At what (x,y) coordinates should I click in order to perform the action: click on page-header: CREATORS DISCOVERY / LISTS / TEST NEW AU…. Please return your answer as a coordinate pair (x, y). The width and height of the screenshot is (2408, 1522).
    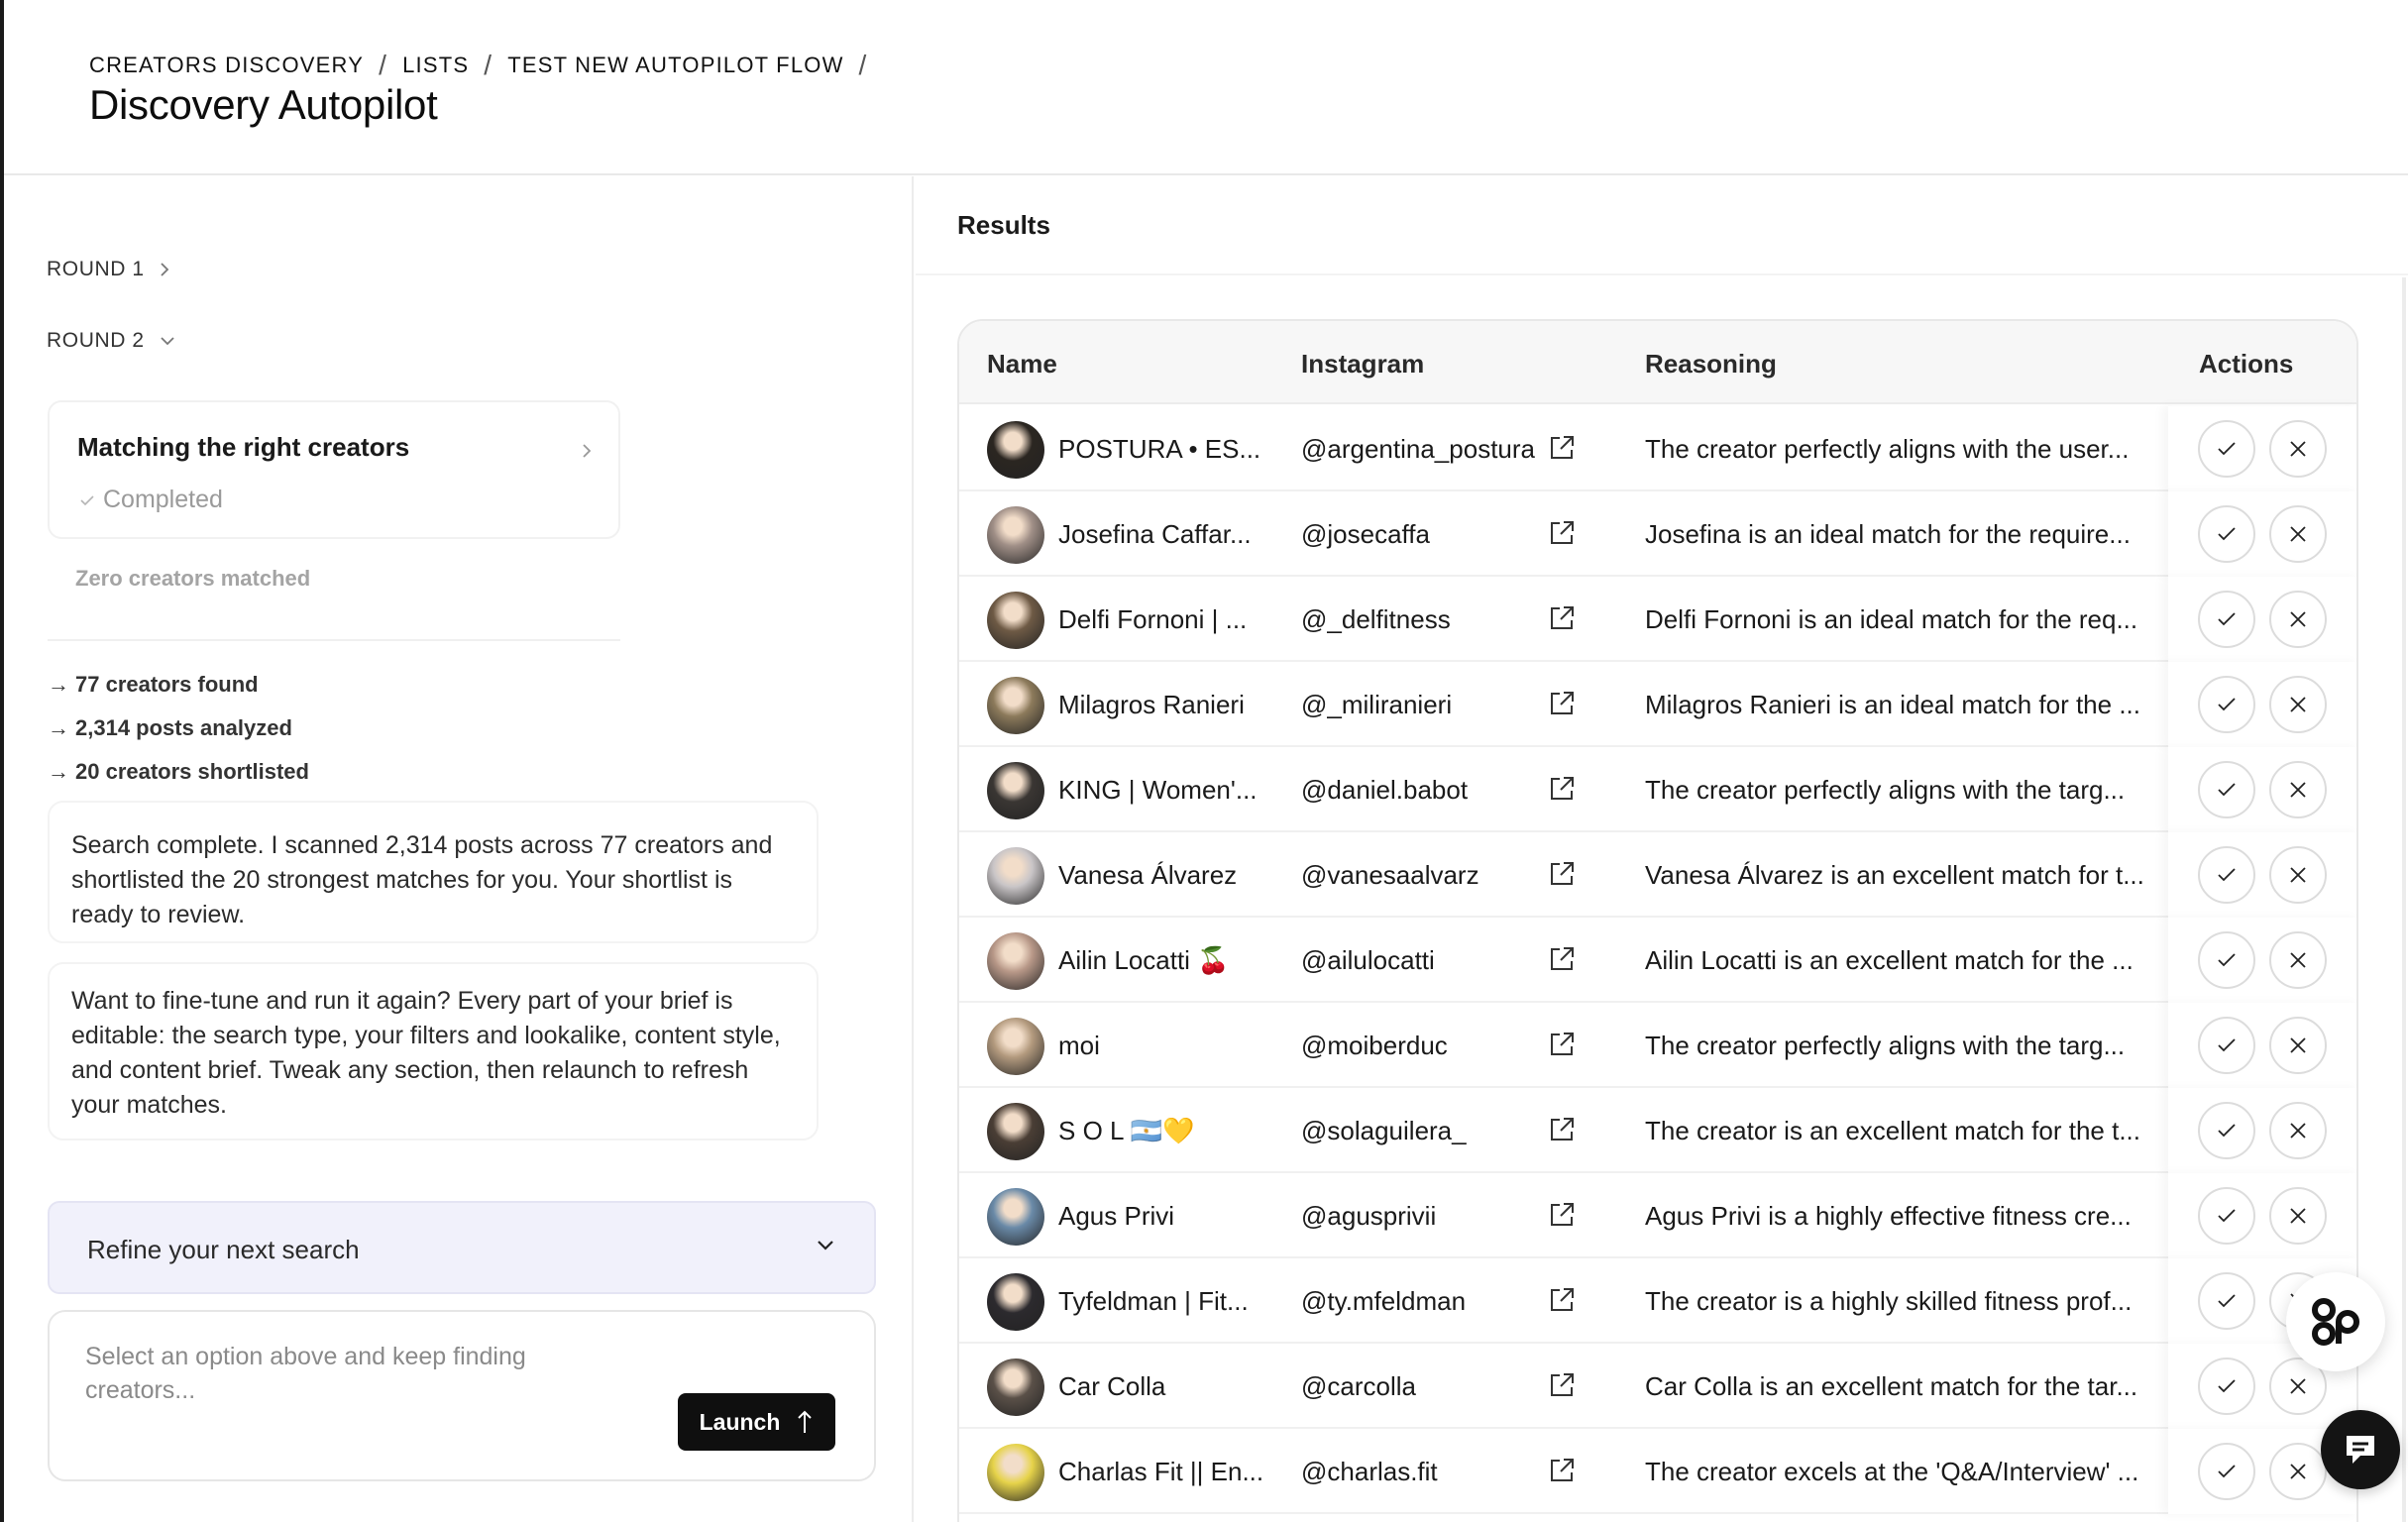
    Looking at the image, I should click on (1206, 87).